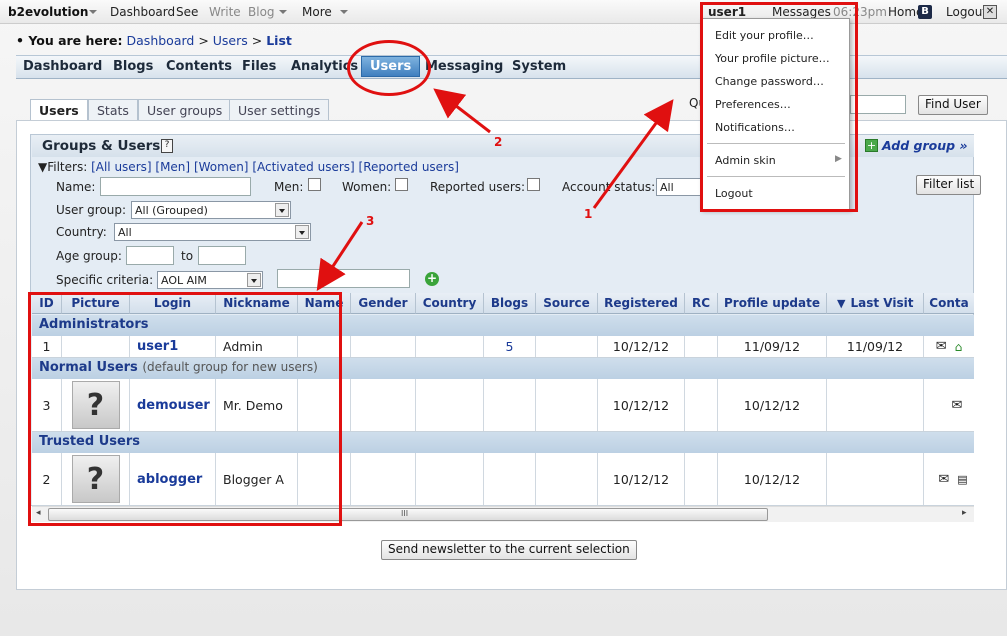  I want to click on annotation-number-2: 2, so click(498, 142).